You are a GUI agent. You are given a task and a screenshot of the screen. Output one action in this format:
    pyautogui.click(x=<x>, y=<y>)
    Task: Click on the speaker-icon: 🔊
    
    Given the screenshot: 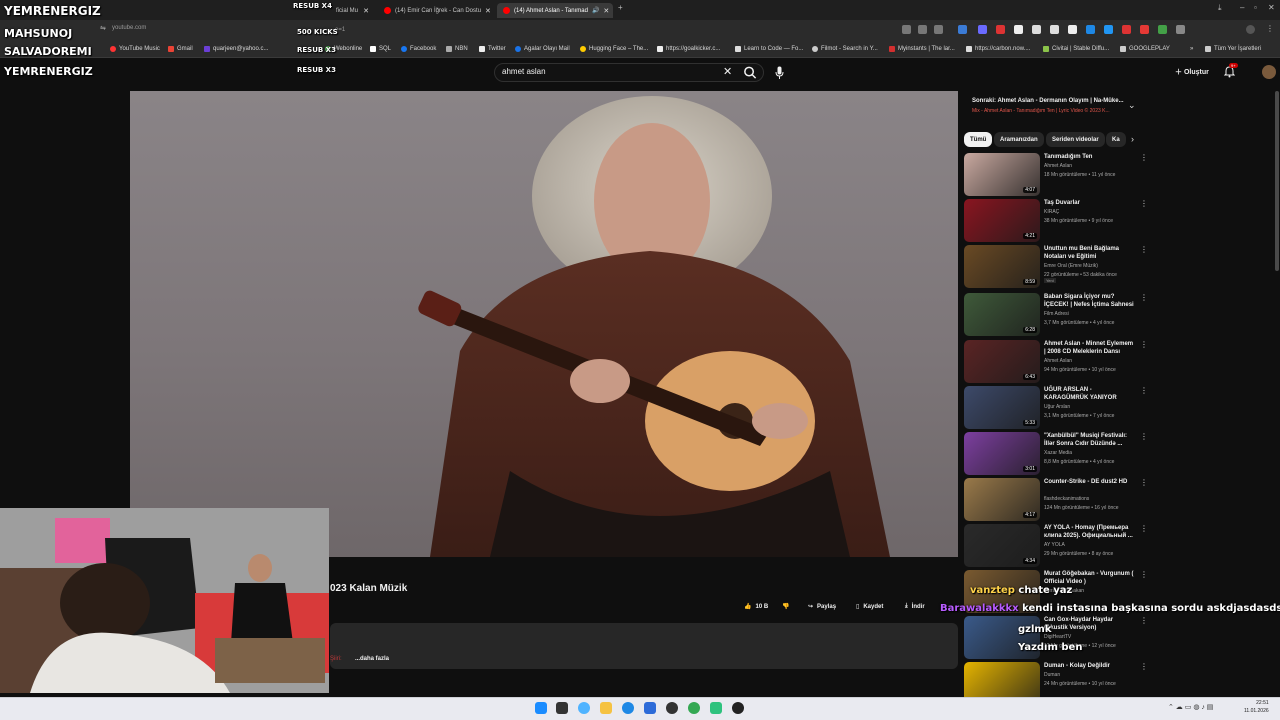 What is the action you would take?
    pyautogui.click(x=595, y=10)
    